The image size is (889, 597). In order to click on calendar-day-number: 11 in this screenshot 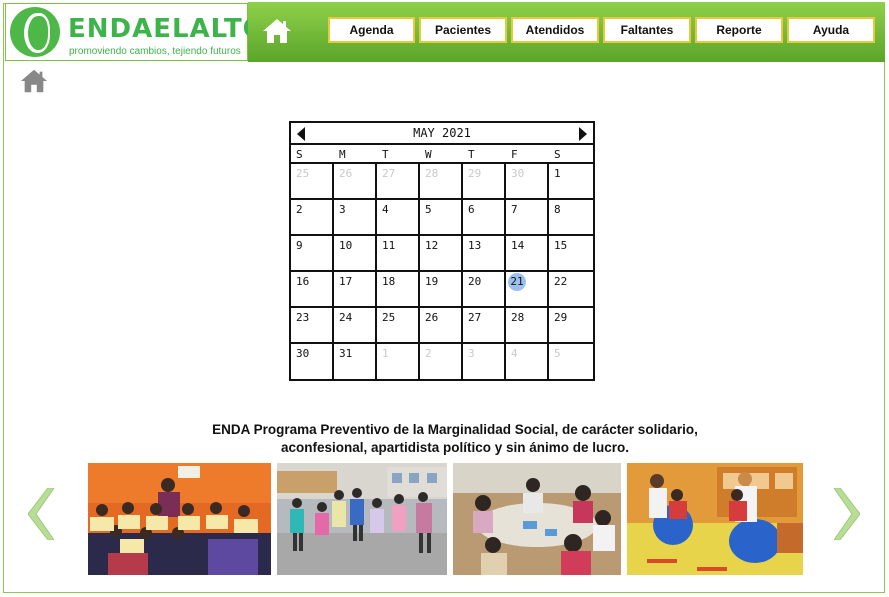, I will do `click(389, 245)`.